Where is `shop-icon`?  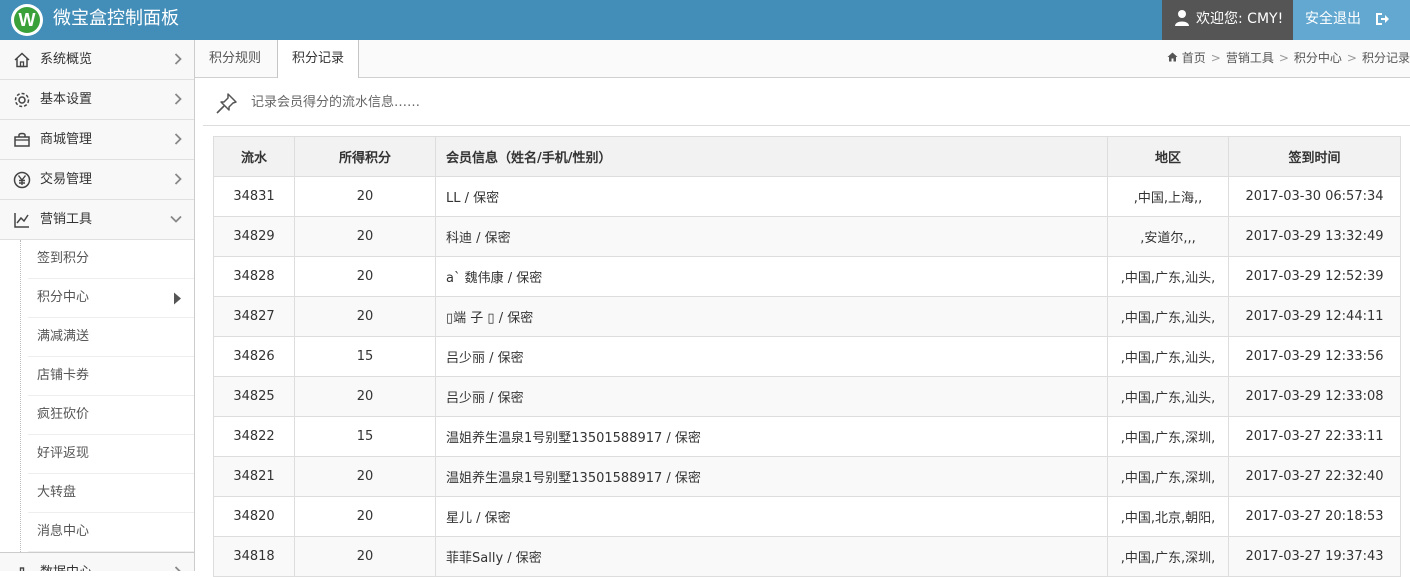 shop-icon is located at coordinates (22, 140).